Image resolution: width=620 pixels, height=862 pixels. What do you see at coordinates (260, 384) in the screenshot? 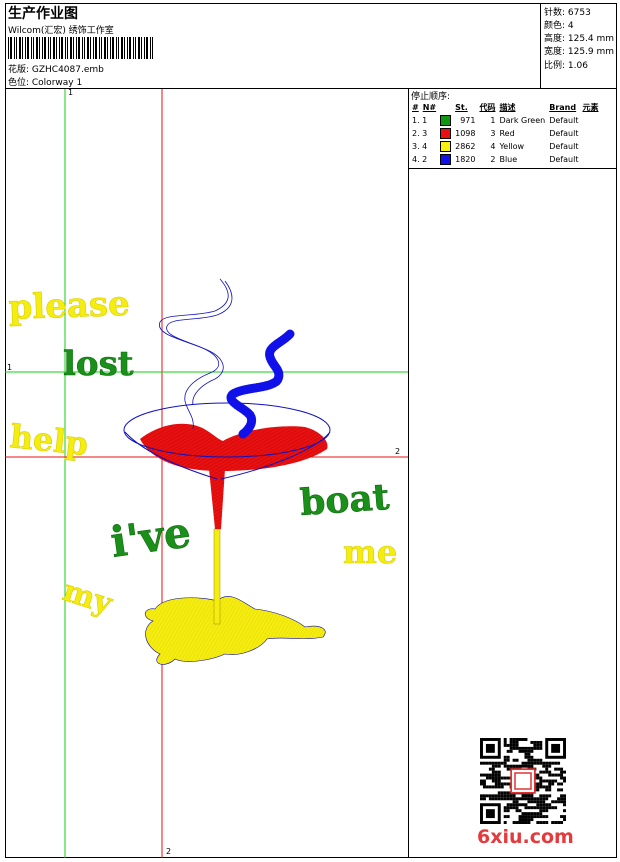
I see `steam-blue` at bounding box center [260, 384].